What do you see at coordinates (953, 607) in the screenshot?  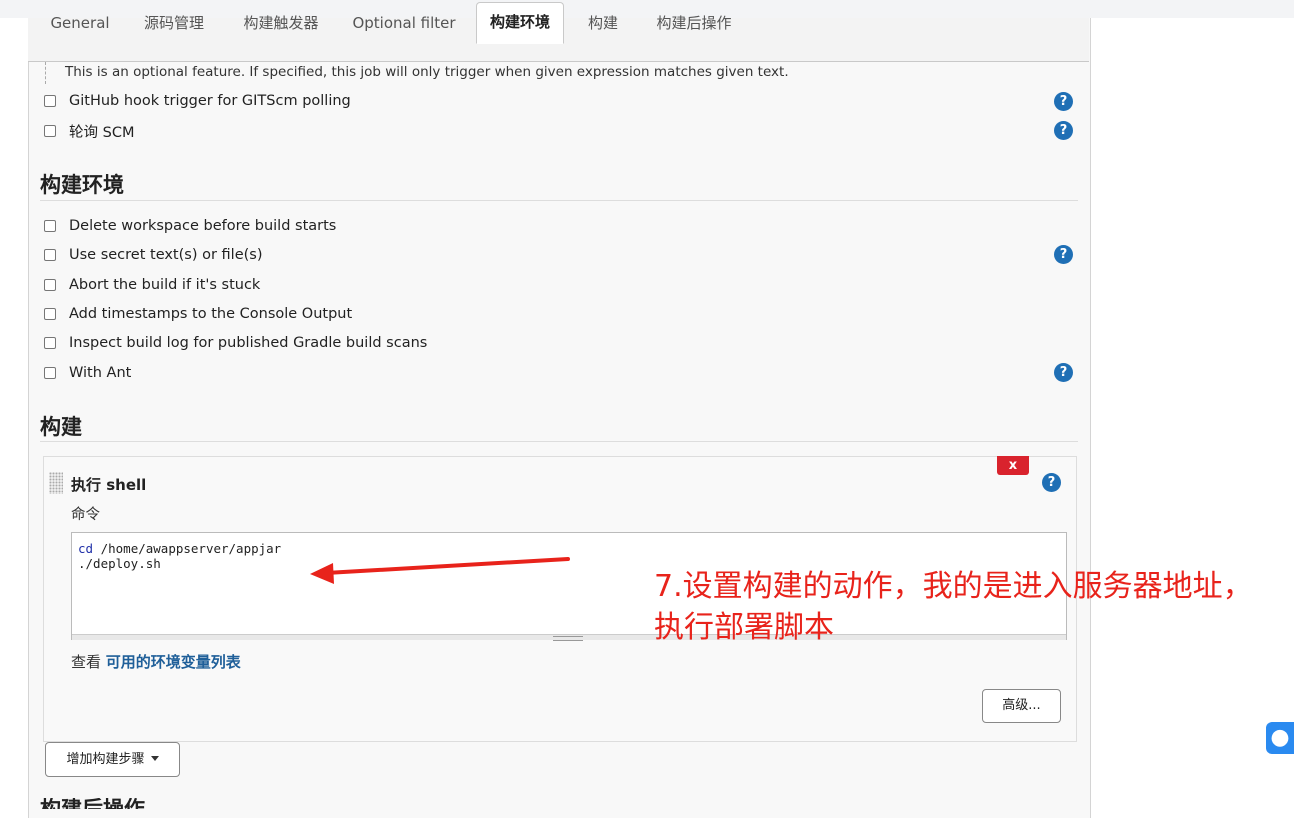 I see `annotation-text: 7.设置构建的动作，我的是进入服务器地址，执行部署脚本` at bounding box center [953, 607].